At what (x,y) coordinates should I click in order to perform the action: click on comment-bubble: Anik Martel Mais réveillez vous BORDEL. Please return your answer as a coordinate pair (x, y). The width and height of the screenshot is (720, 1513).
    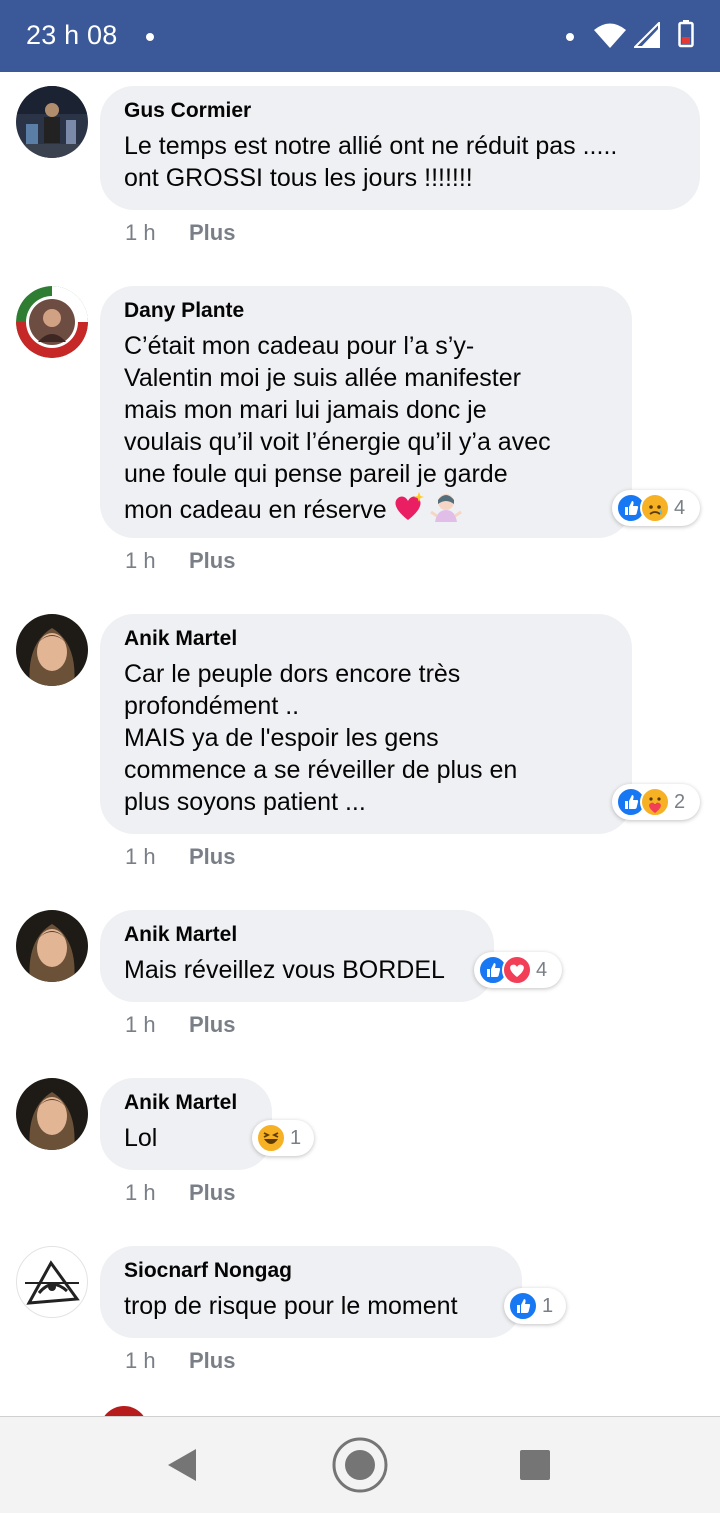
    Looking at the image, I should click on (297, 956).